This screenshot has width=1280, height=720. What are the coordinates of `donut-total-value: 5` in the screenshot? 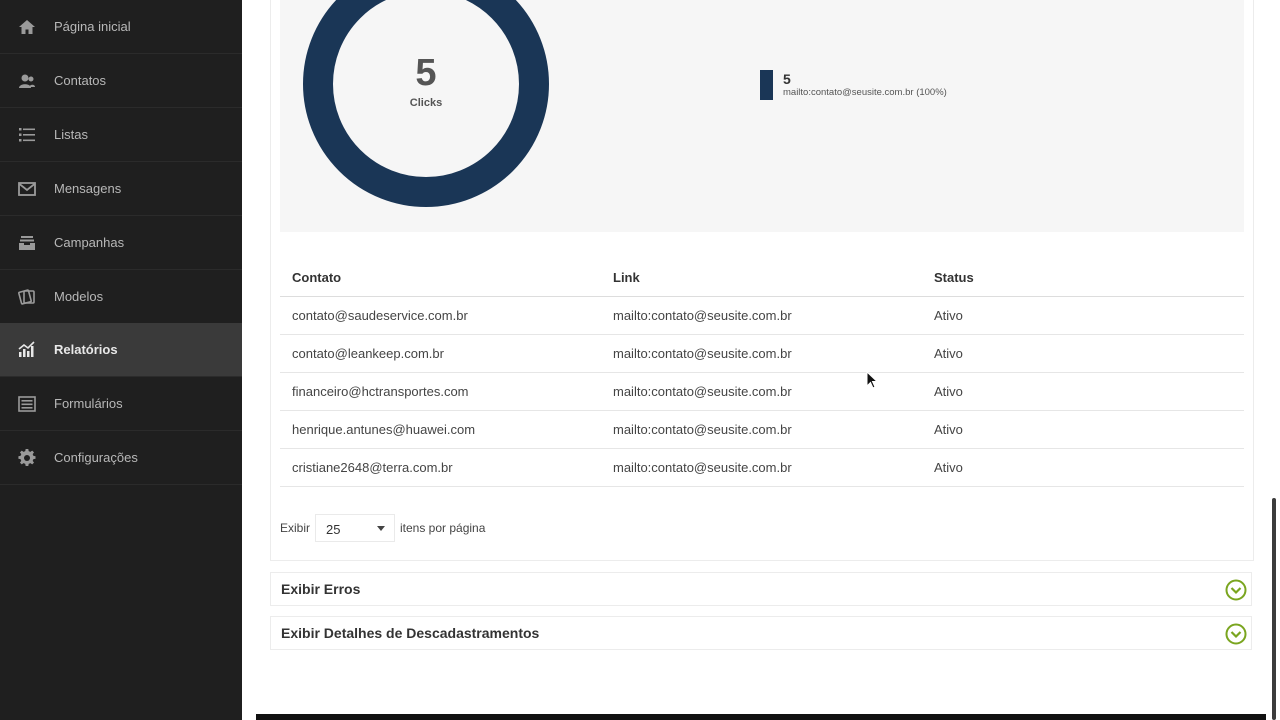 It's located at (426, 73).